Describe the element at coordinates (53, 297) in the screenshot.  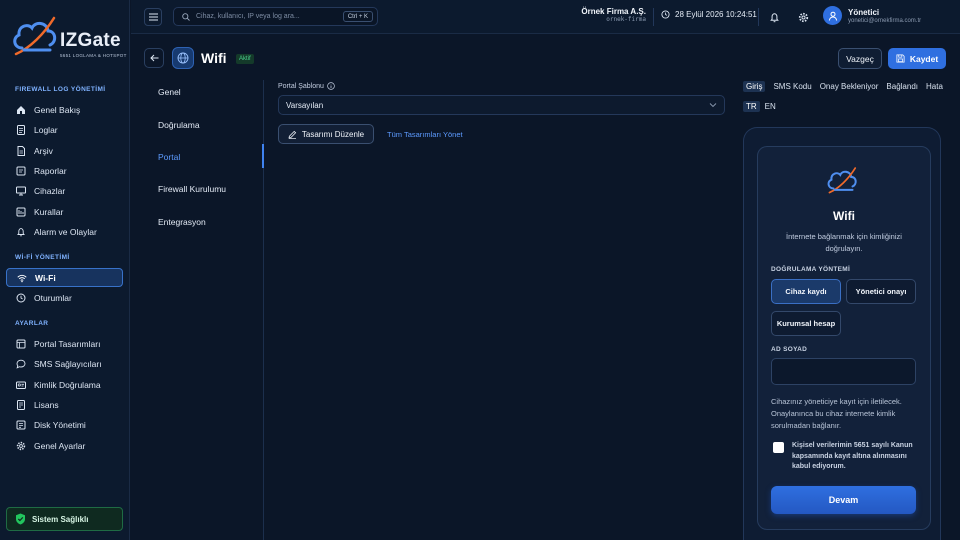
I see `sidebar-item-label: Oturumlar` at that location.